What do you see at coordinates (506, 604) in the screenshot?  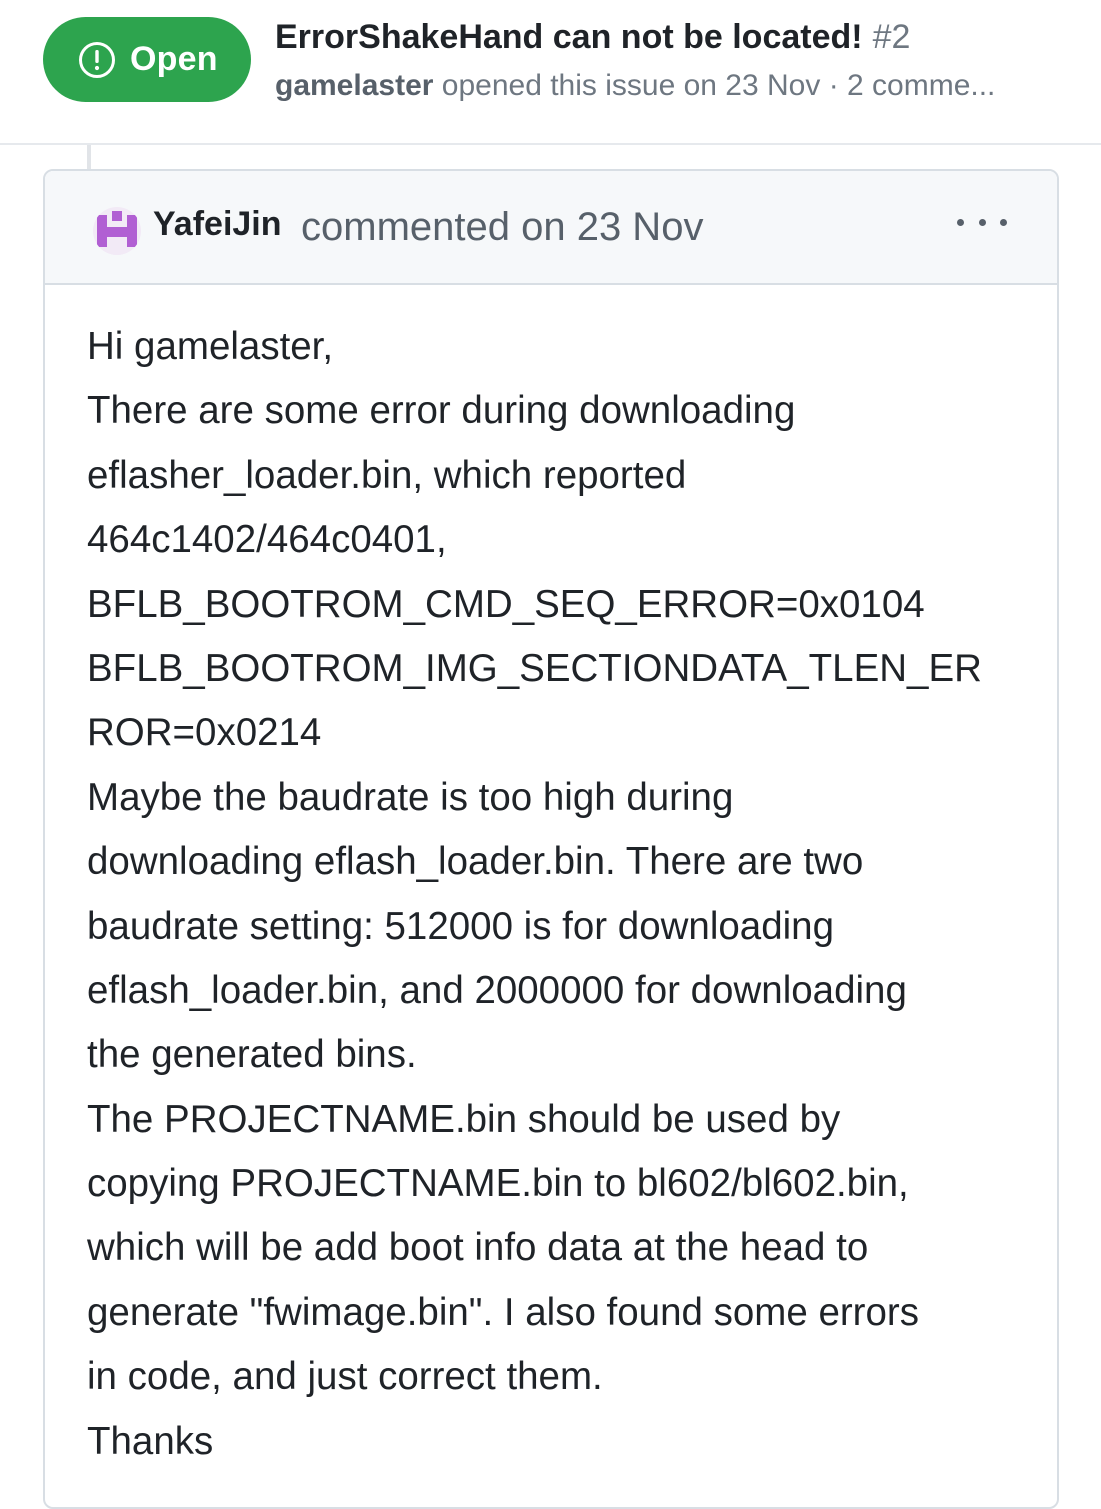 I see `comment-line: BFLB_BOOTROM_CMD_SEQ_ERROR=0x0104` at bounding box center [506, 604].